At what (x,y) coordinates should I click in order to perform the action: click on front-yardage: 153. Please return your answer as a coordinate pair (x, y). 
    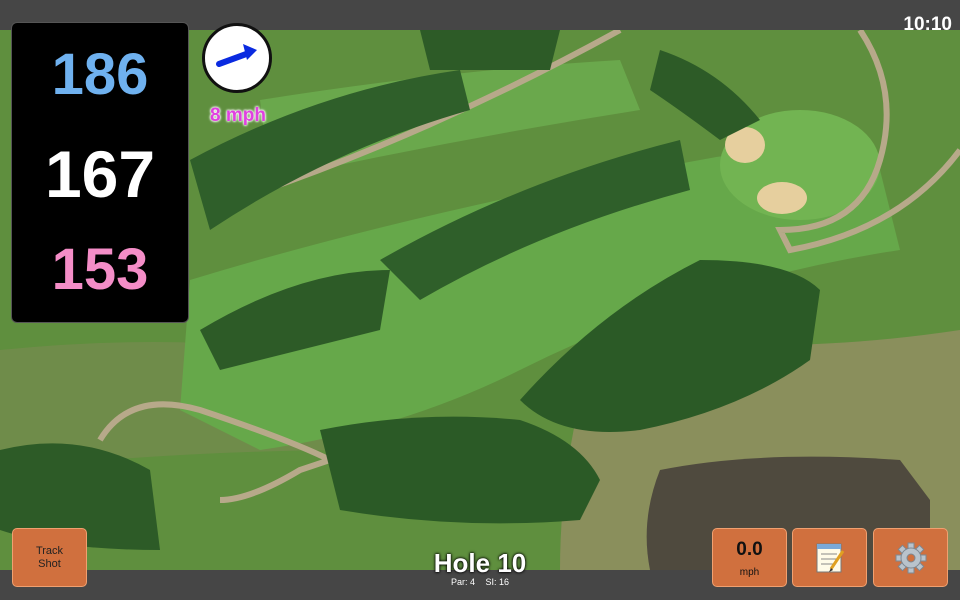
    Looking at the image, I should click on (100, 269).